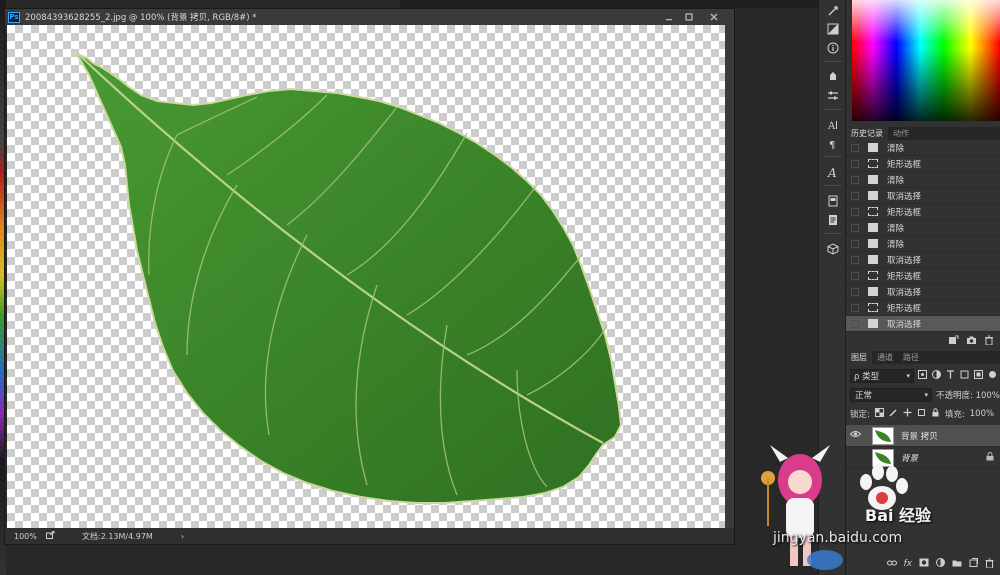 This screenshot has width=1000, height=575. I want to click on tab-channels: 通道, so click(885, 357).